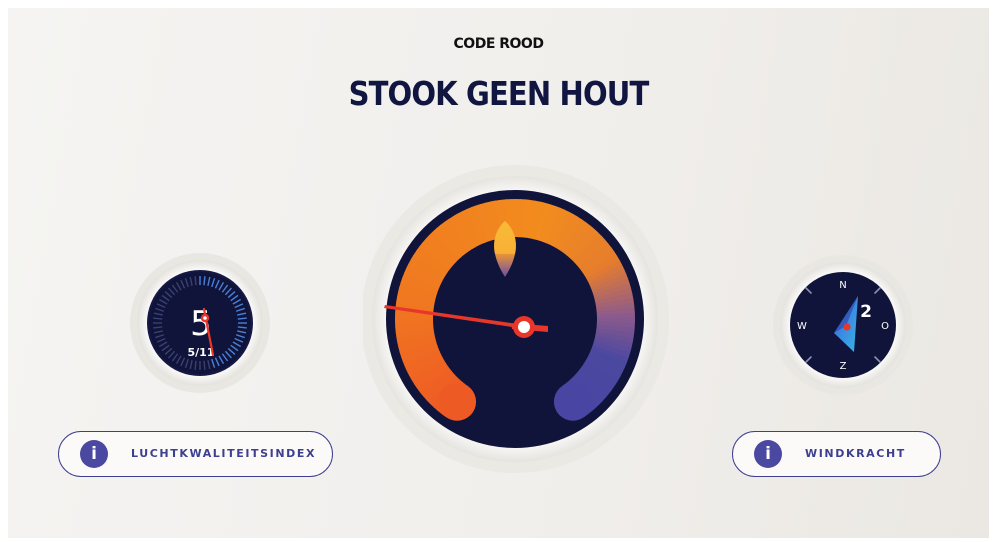 This screenshot has width=997, height=542. Describe the element at coordinates (802, 326) in the screenshot. I see `compass-west: W` at that location.